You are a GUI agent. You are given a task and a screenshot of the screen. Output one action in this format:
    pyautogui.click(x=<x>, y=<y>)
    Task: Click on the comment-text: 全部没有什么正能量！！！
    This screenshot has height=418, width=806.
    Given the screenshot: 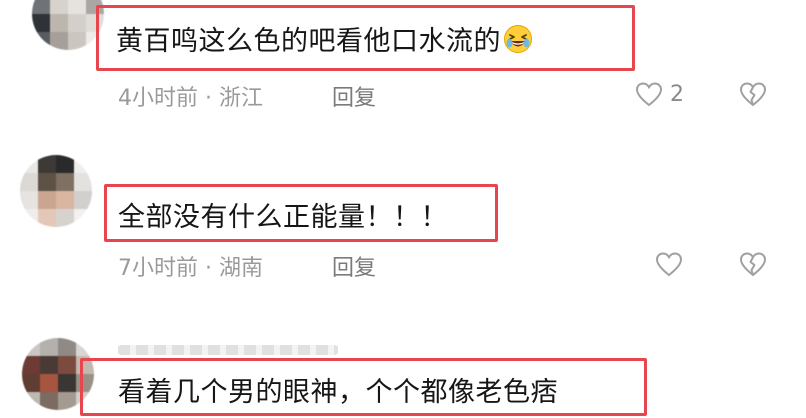 What is the action you would take?
    pyautogui.click(x=283, y=217)
    